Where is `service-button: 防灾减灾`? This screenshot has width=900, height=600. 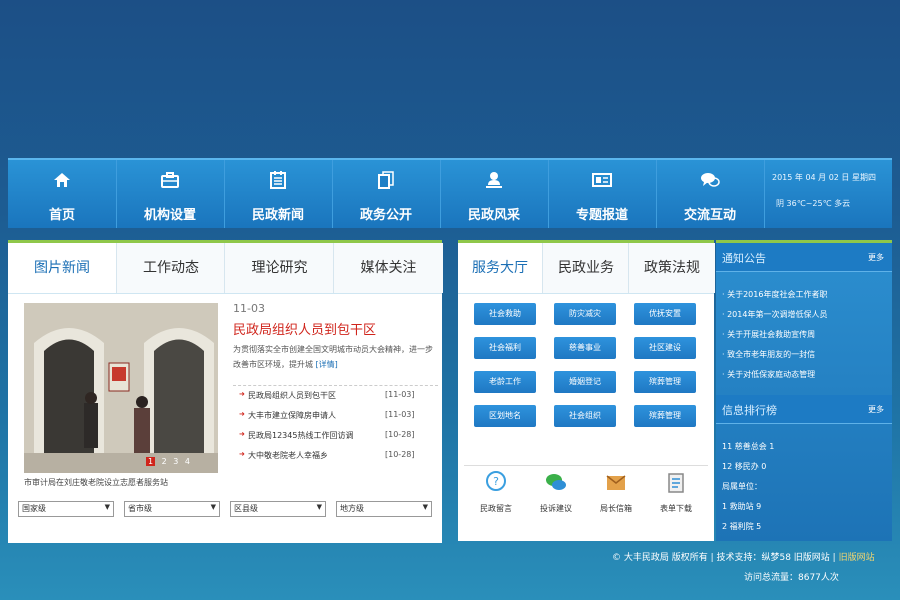
service-button: 防灾减灾 is located at coordinates (585, 314).